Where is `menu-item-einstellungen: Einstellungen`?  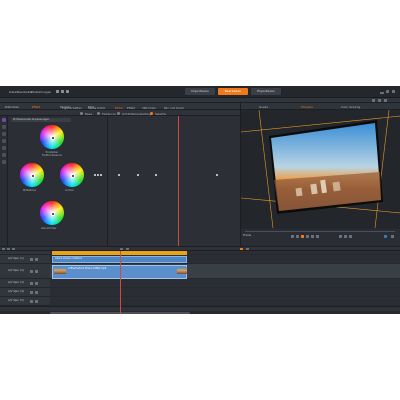
menu-item-einstellungen: Einstellungen is located at coordinates (41, 92).